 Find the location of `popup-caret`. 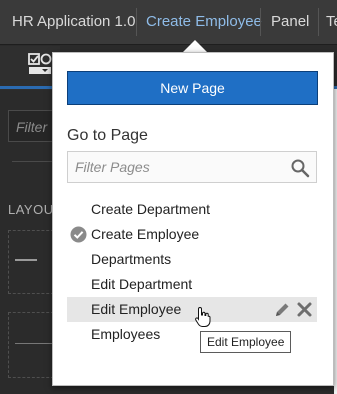

popup-caret is located at coordinates (195, 46).